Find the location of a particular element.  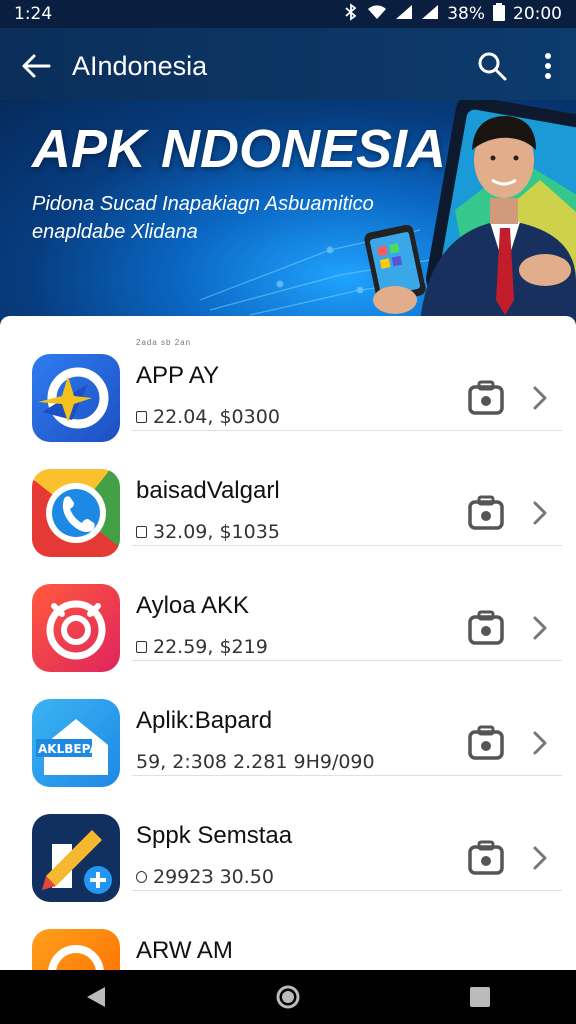

app-meta: 22.59, $219 is located at coordinates (202, 647).